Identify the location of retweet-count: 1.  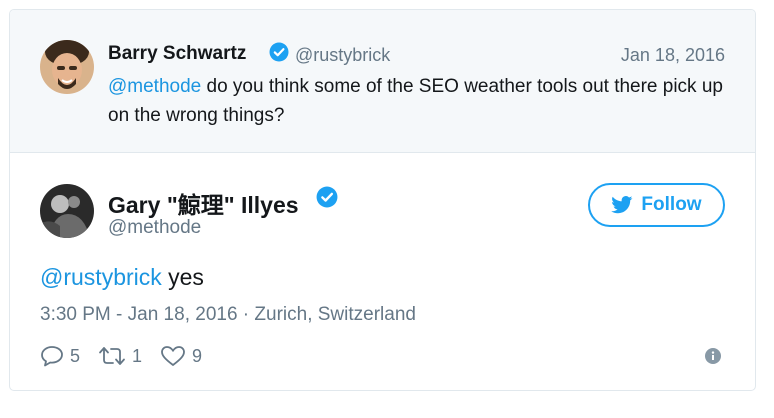
(137, 355).